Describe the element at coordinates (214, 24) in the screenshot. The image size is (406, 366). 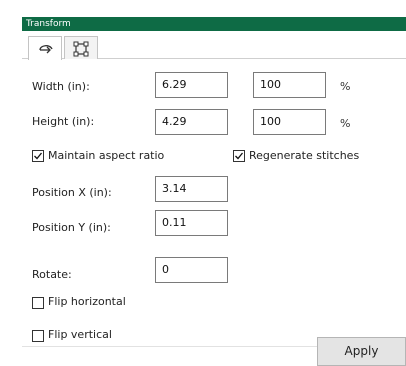
I see `panel-title: Transform` at that location.